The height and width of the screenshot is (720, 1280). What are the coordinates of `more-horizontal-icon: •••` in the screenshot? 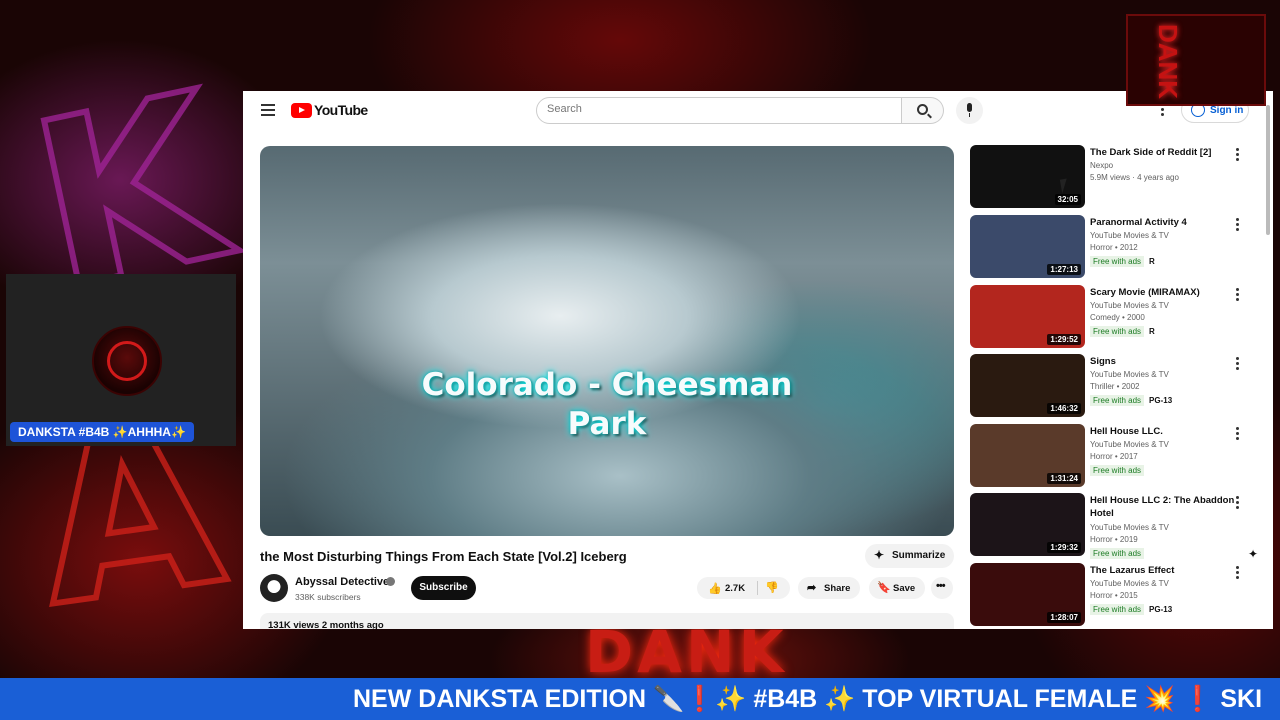 It's located at (941, 586).